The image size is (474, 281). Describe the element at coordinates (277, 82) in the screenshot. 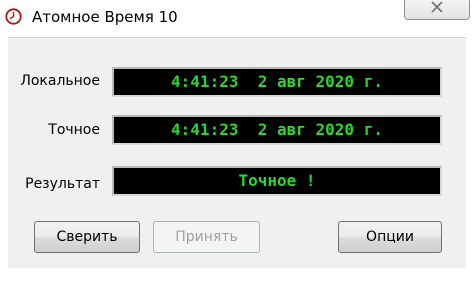

I see `local-time-display: 4:41:23 2 авг 2020 г.` at that location.